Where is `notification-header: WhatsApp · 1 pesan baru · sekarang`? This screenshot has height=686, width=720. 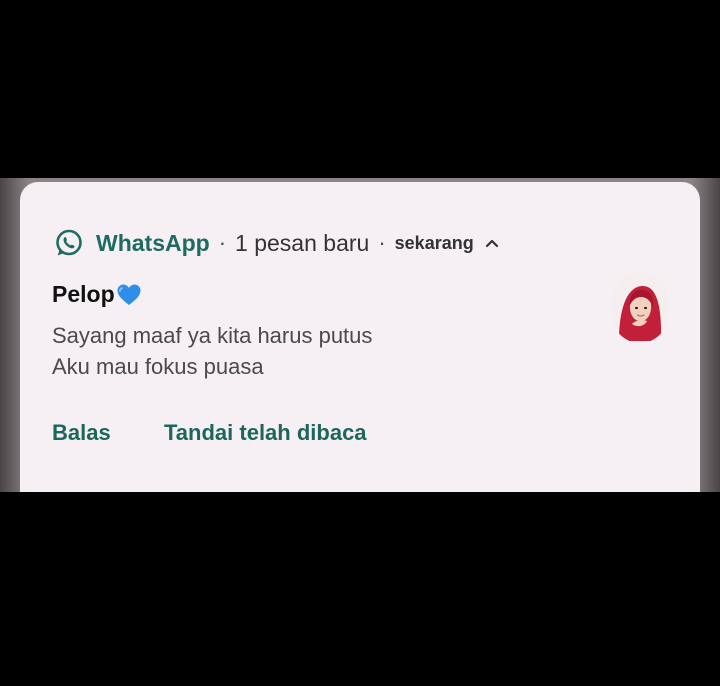 notification-header: WhatsApp · 1 pesan baru · sekarang is located at coordinates (277, 243).